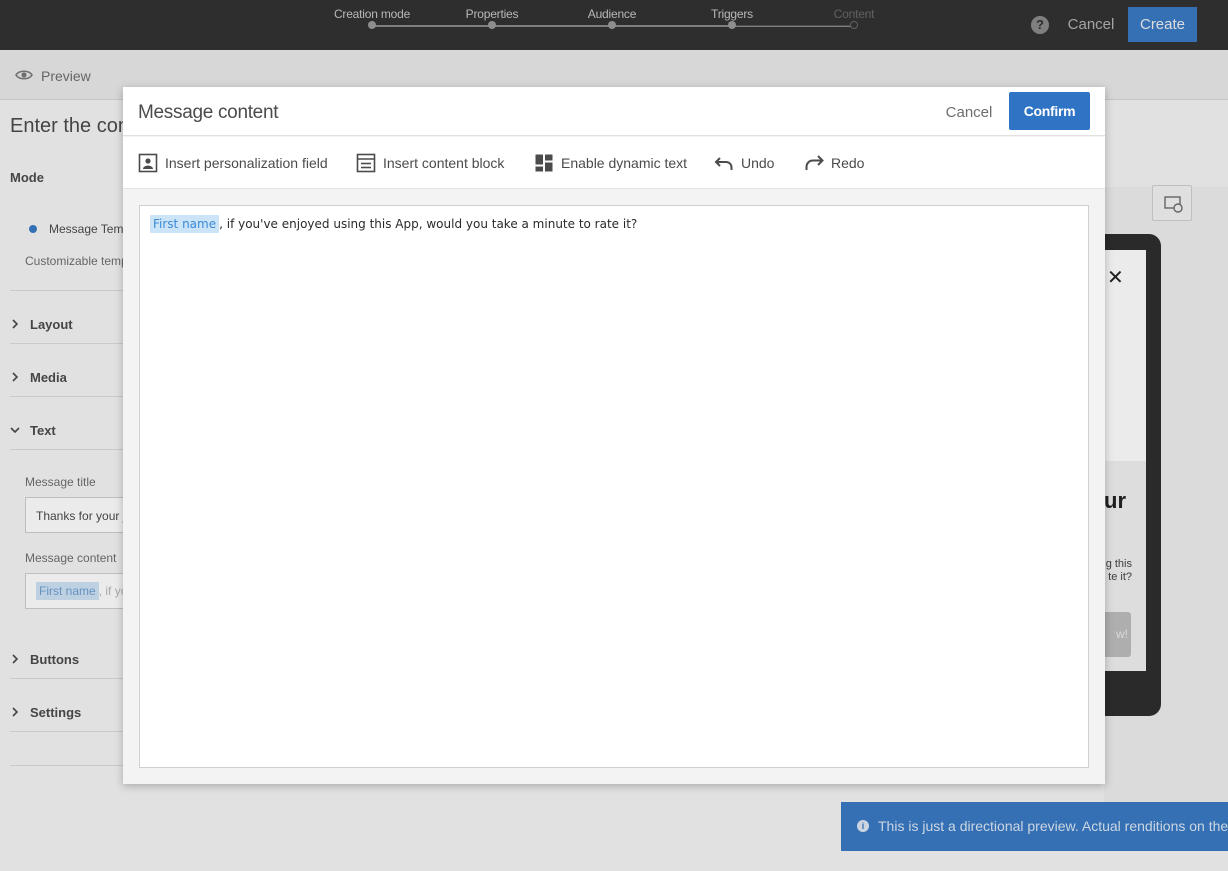 This screenshot has height=871, width=1228. Describe the element at coordinates (544, 163) in the screenshot. I see `dynamic-text-icon` at that location.